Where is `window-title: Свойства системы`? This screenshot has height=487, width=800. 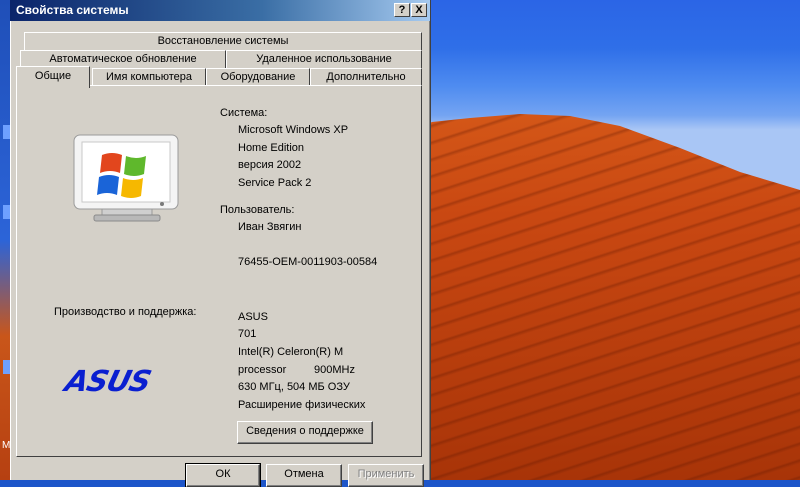 window-title: Свойства системы is located at coordinates (72, 10).